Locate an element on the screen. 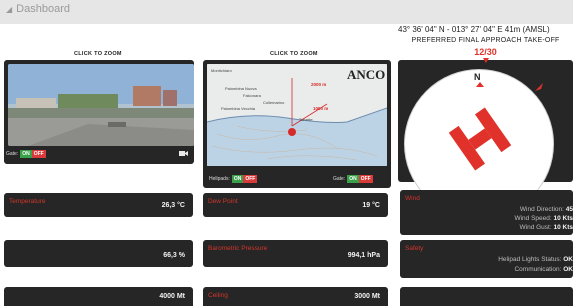 The image size is (573, 306). communication-status: Communication: OK is located at coordinates (543, 269).